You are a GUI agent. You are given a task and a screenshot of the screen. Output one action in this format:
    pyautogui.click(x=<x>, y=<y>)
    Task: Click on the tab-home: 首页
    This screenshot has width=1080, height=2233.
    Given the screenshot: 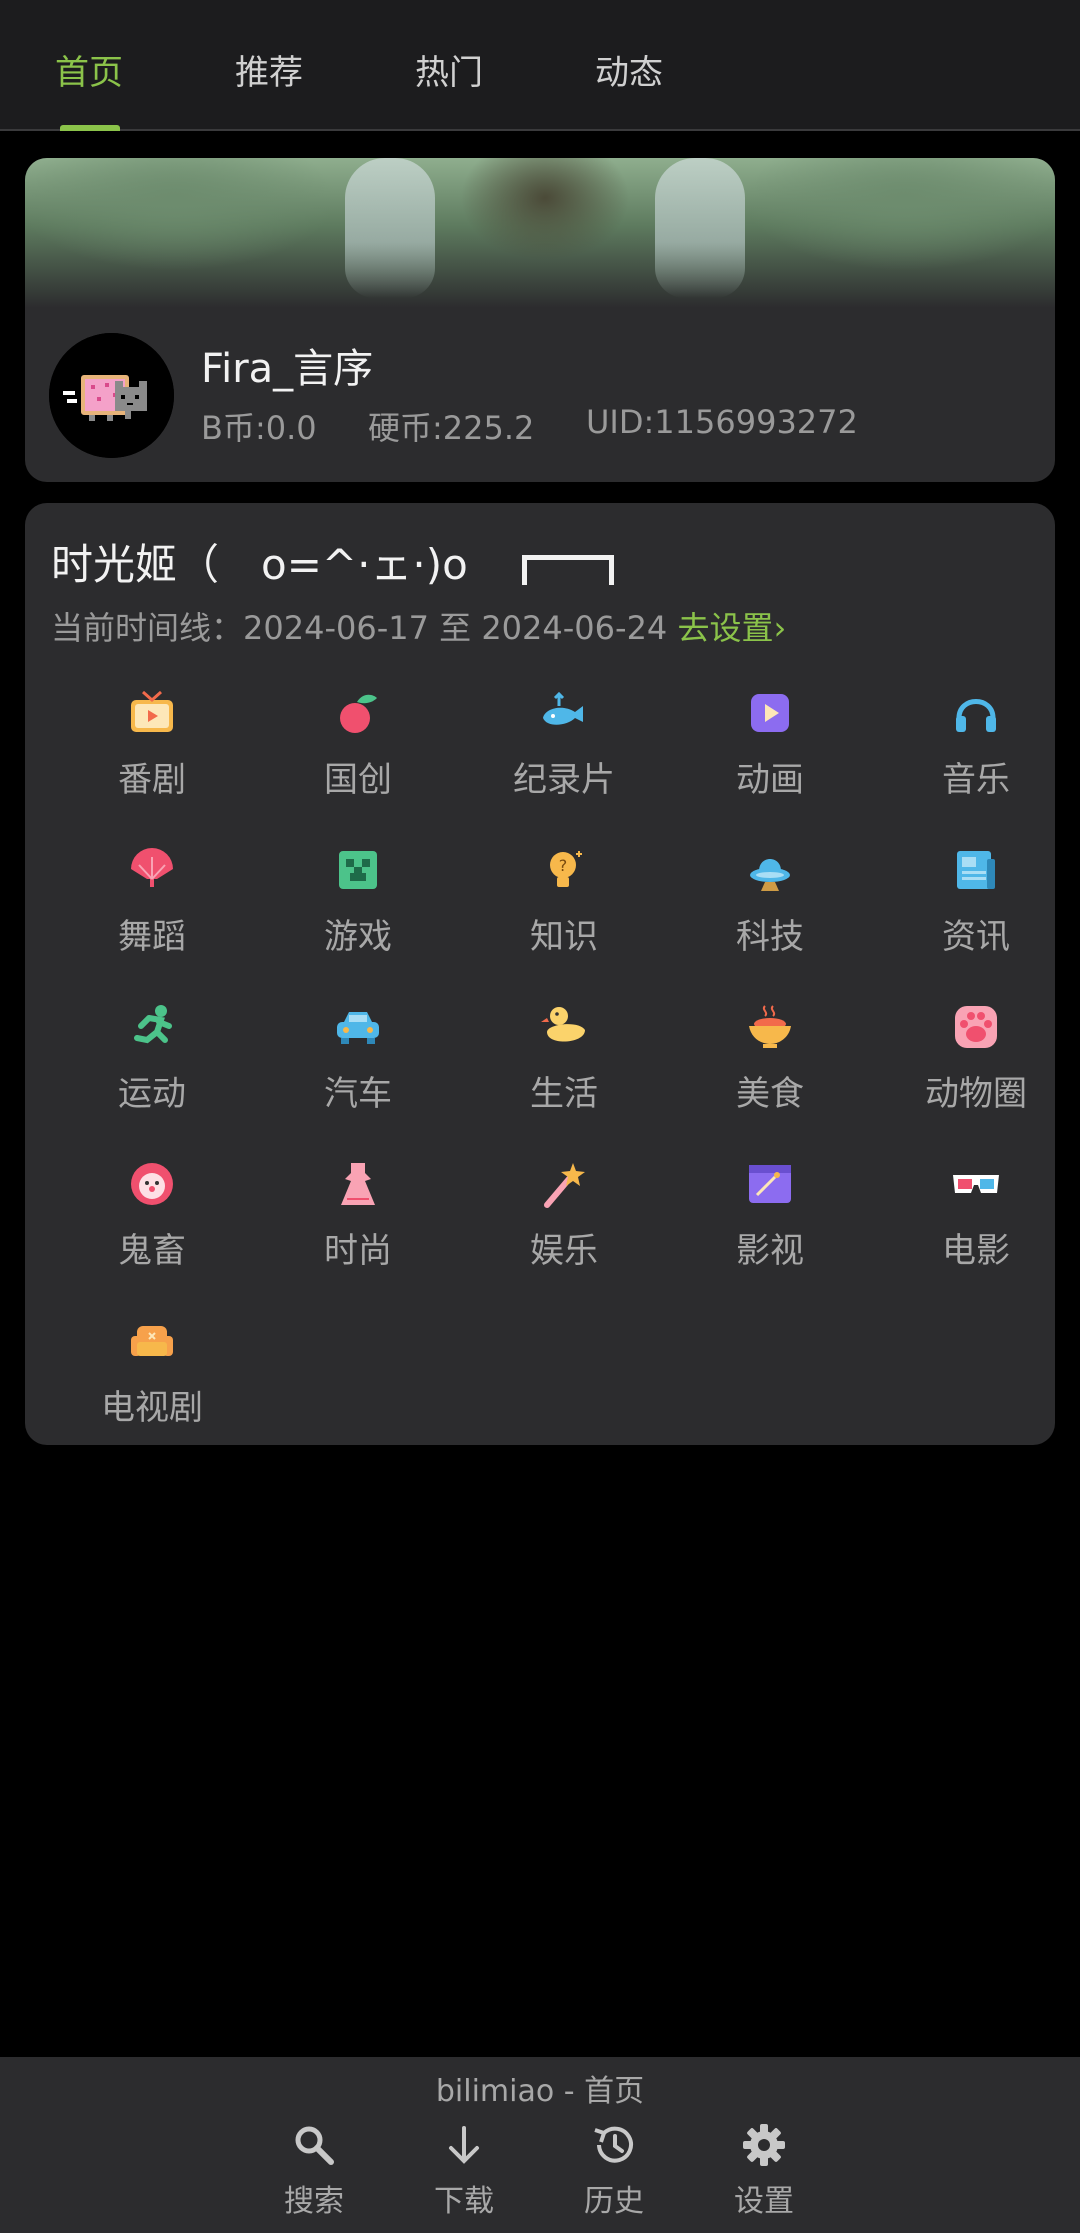 What is the action you would take?
    pyautogui.click(x=89, y=73)
    